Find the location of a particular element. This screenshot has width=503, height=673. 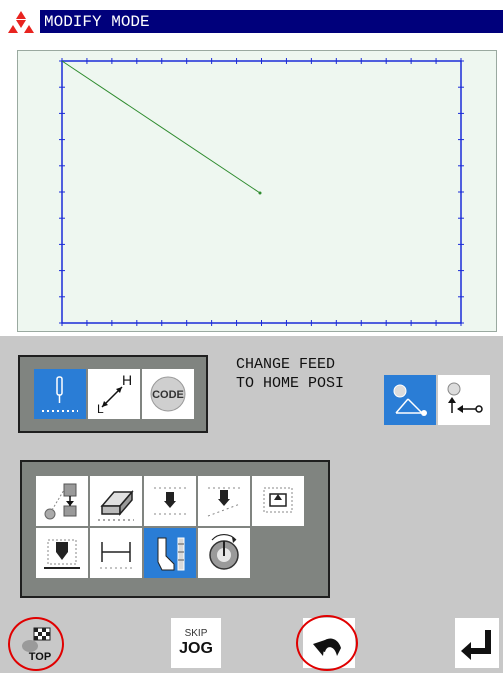

point-move-button is located at coordinates (62, 501).